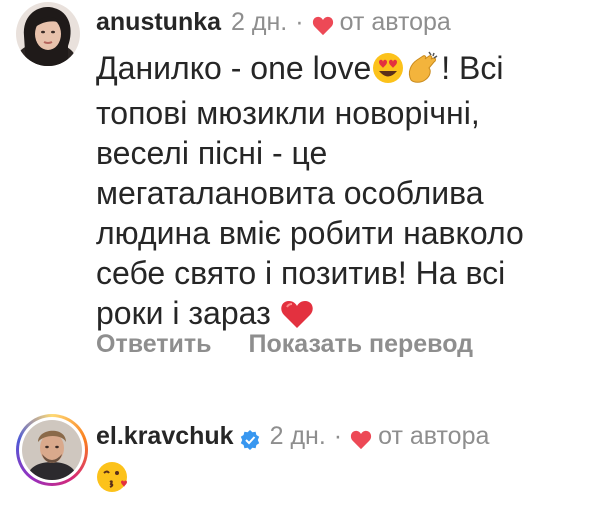 This screenshot has width=600, height=506. What do you see at coordinates (360, 344) in the screenshot?
I see `show-translation-button: Показать перевод` at bounding box center [360, 344].